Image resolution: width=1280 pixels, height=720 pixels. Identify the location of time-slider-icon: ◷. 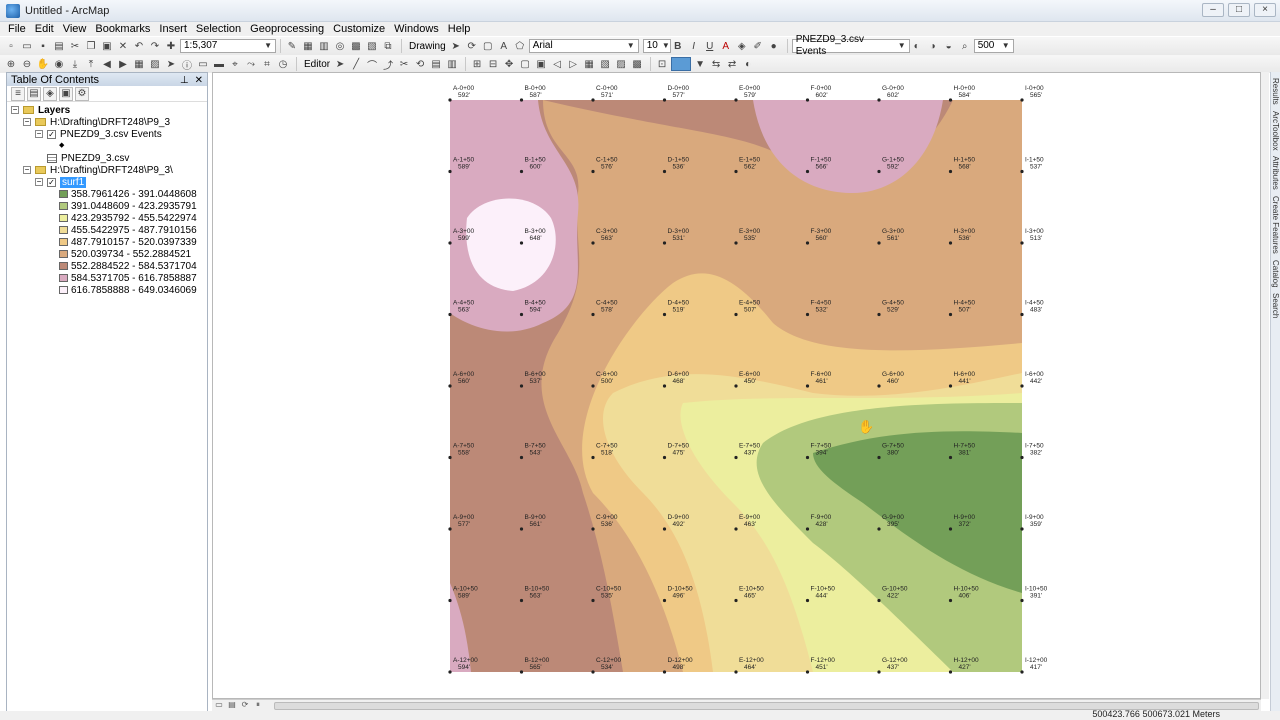
(283, 64).